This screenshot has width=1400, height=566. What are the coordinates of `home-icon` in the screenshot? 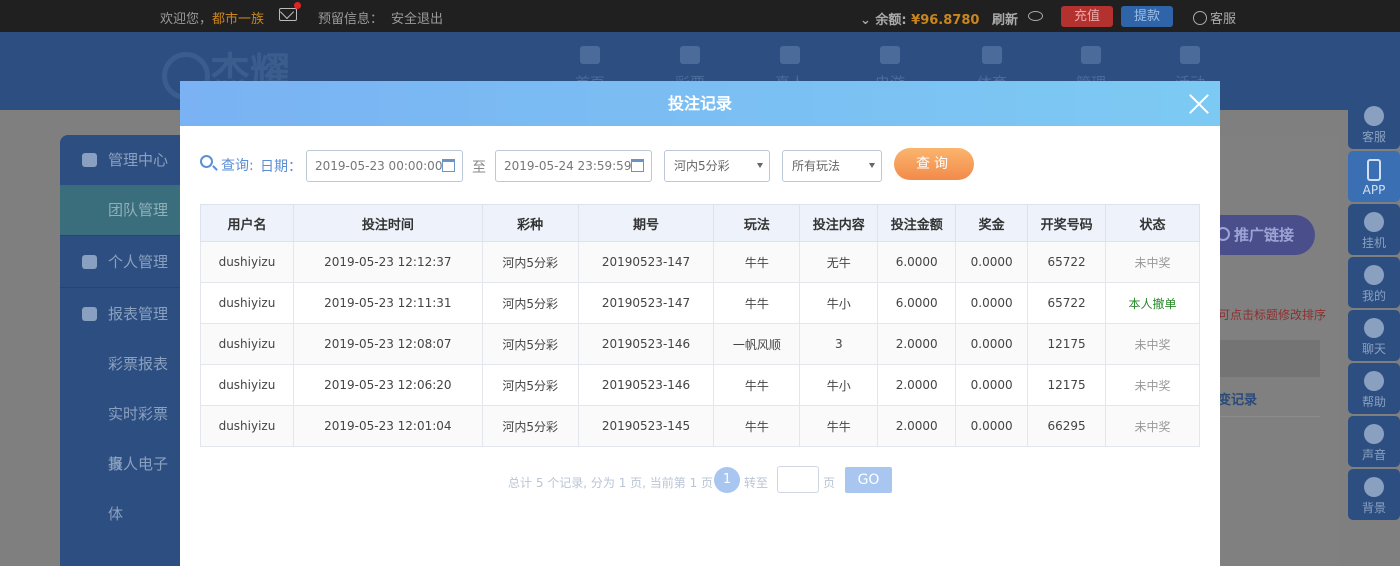 It's located at (590, 55).